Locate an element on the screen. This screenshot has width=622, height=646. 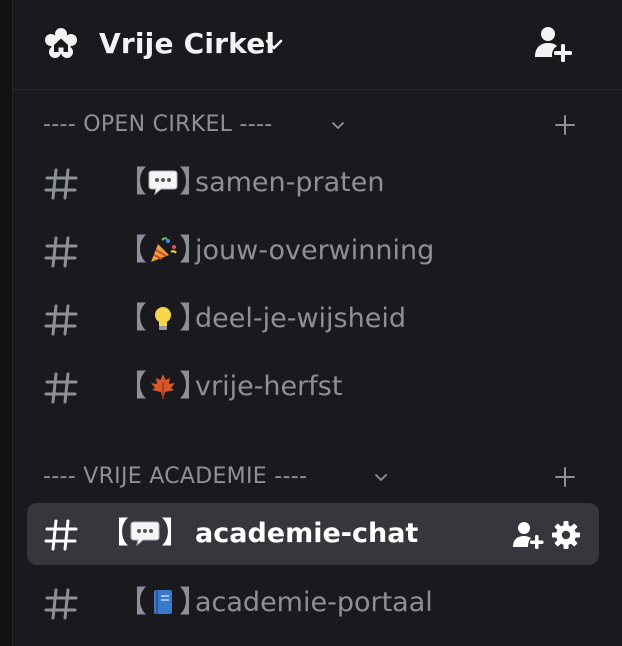
category-vrije-academie: ---- VRIJE ACADEMIE ---- is located at coordinates (317, 477).